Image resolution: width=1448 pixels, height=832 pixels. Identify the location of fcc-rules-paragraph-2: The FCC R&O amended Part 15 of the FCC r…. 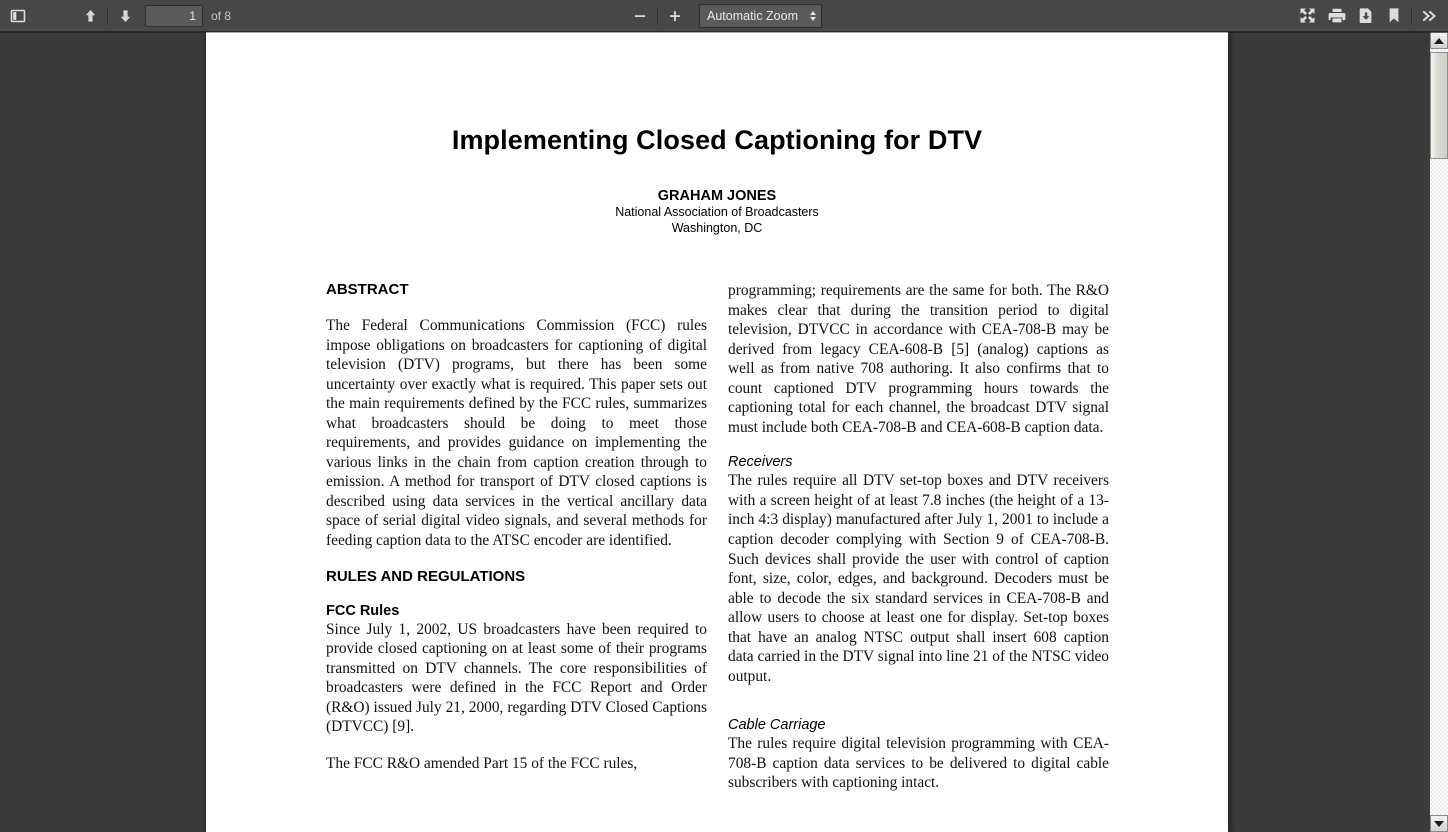
(482, 763).